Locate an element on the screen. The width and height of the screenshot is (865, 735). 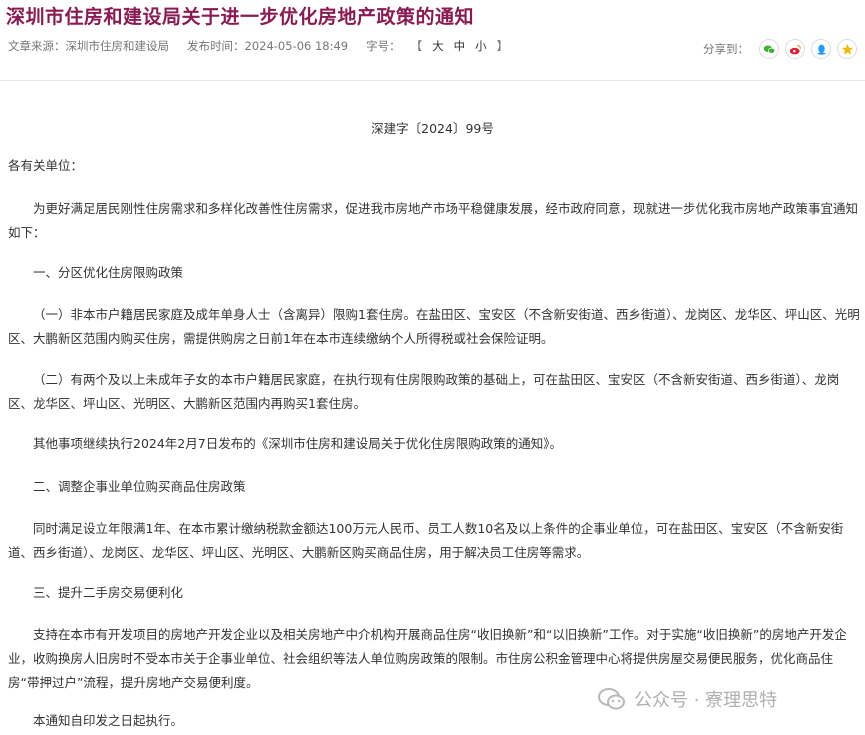
paragraph-closing: 本通知自印发之日起执行。 is located at coordinates (108, 720).